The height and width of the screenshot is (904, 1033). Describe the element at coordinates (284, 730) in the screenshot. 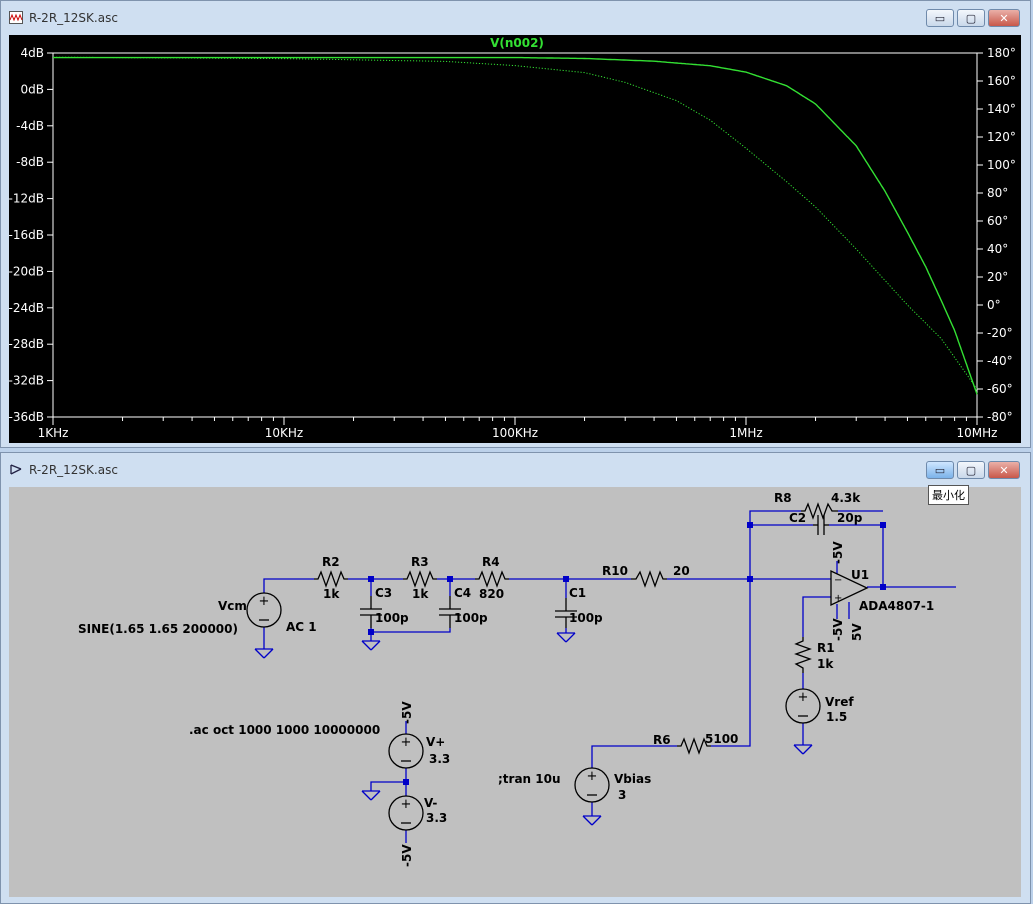

I see `ac-command: .ac oct 1000 1000 10000000` at that location.